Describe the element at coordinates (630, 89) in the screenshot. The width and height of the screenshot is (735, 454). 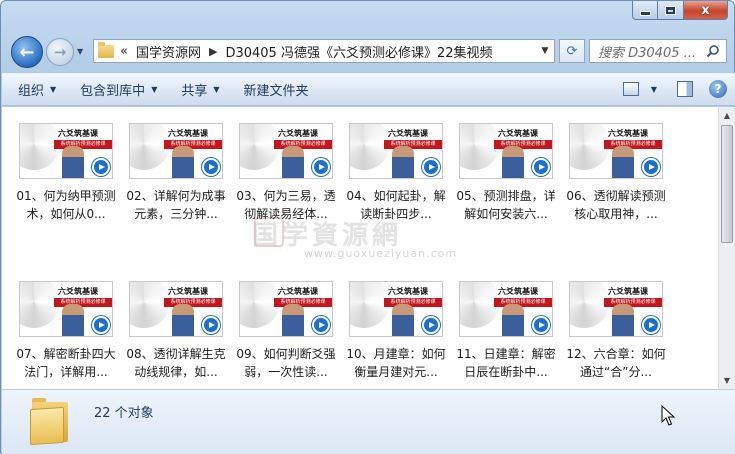
I see `change-view-icon` at that location.